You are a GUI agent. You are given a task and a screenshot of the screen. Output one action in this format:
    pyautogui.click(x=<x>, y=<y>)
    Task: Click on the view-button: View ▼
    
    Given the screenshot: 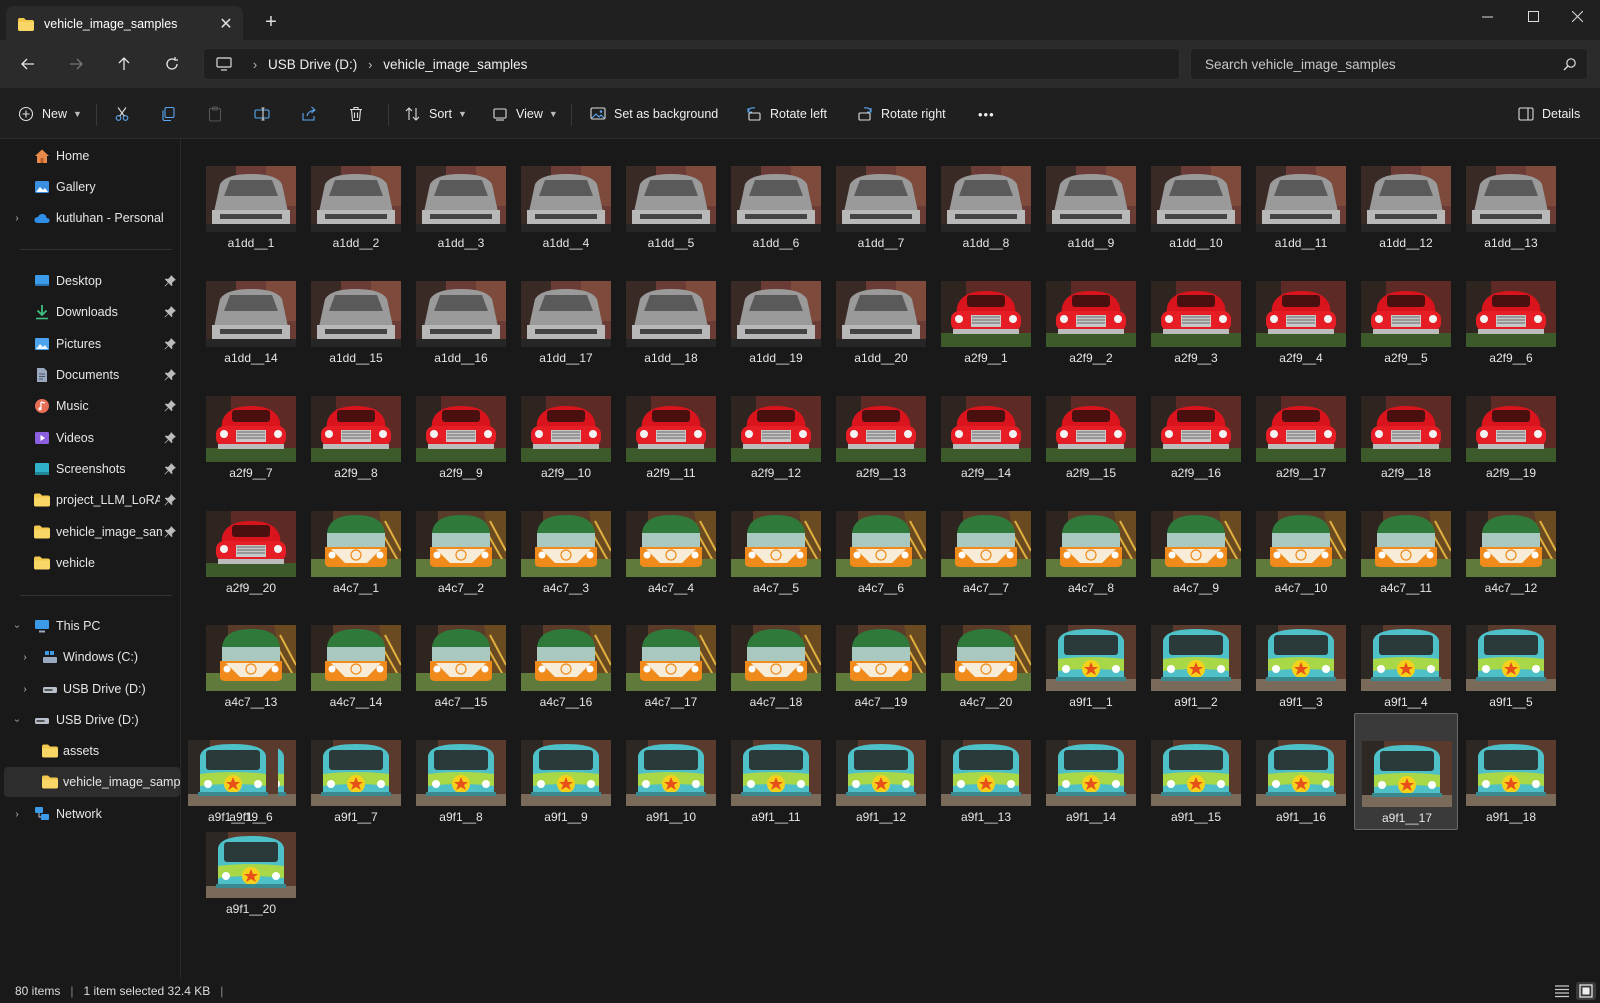 What is the action you would take?
    pyautogui.click(x=525, y=114)
    